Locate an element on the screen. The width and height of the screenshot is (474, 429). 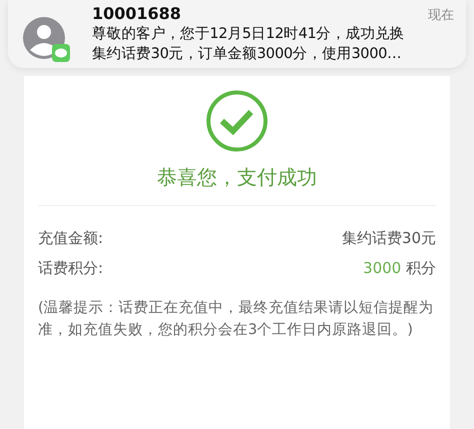
success-title: 恭喜您，支付成功 is located at coordinates (237, 177).